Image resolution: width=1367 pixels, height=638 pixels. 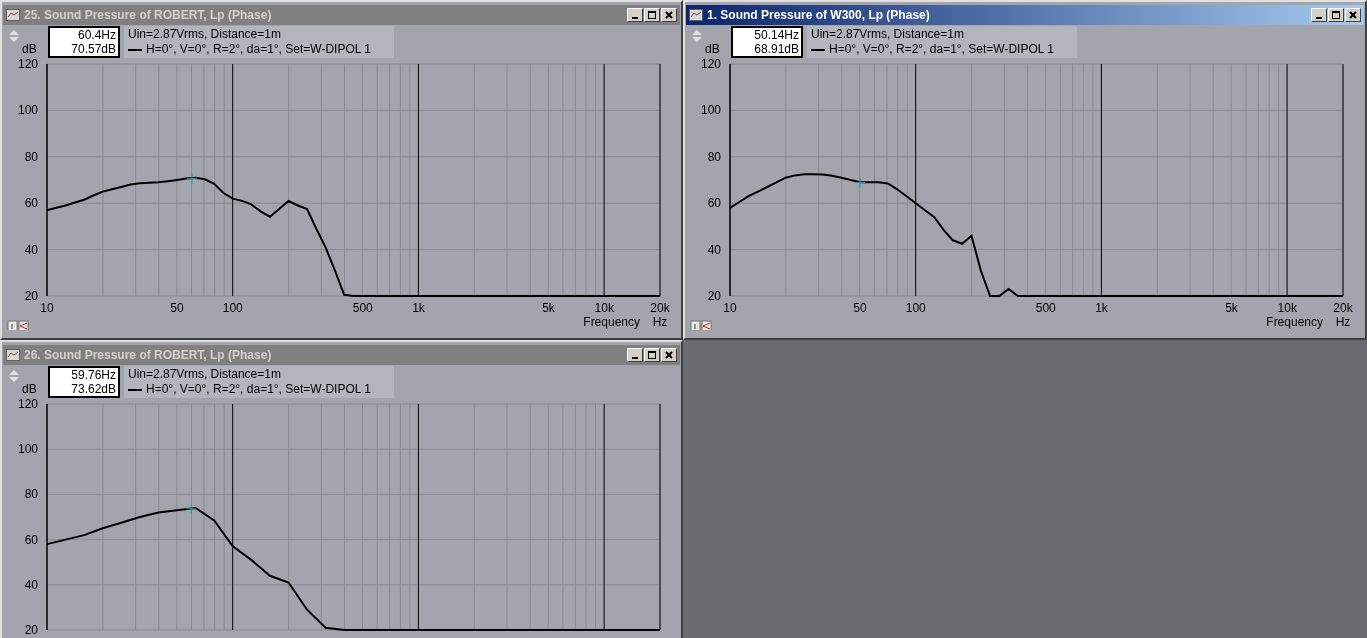 I want to click on title-bar: 26. Sound Pressure of ROBERT, Lp (Phase), so click(x=341, y=355).